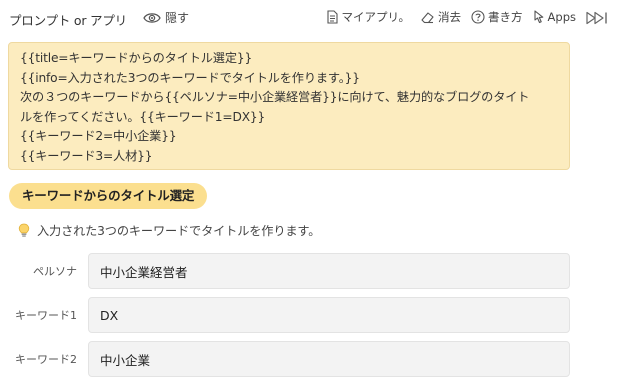 The height and width of the screenshot is (380, 620). I want to click on field-label-persona: ペルソナ, so click(55, 271).